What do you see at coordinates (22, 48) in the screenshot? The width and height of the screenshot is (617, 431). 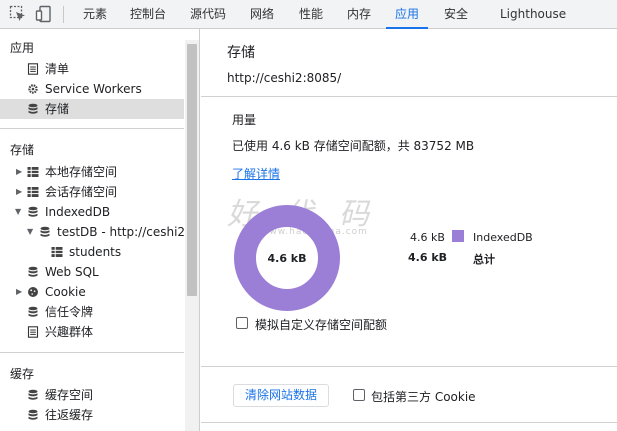 I see `sidebar-section-application: 应用` at bounding box center [22, 48].